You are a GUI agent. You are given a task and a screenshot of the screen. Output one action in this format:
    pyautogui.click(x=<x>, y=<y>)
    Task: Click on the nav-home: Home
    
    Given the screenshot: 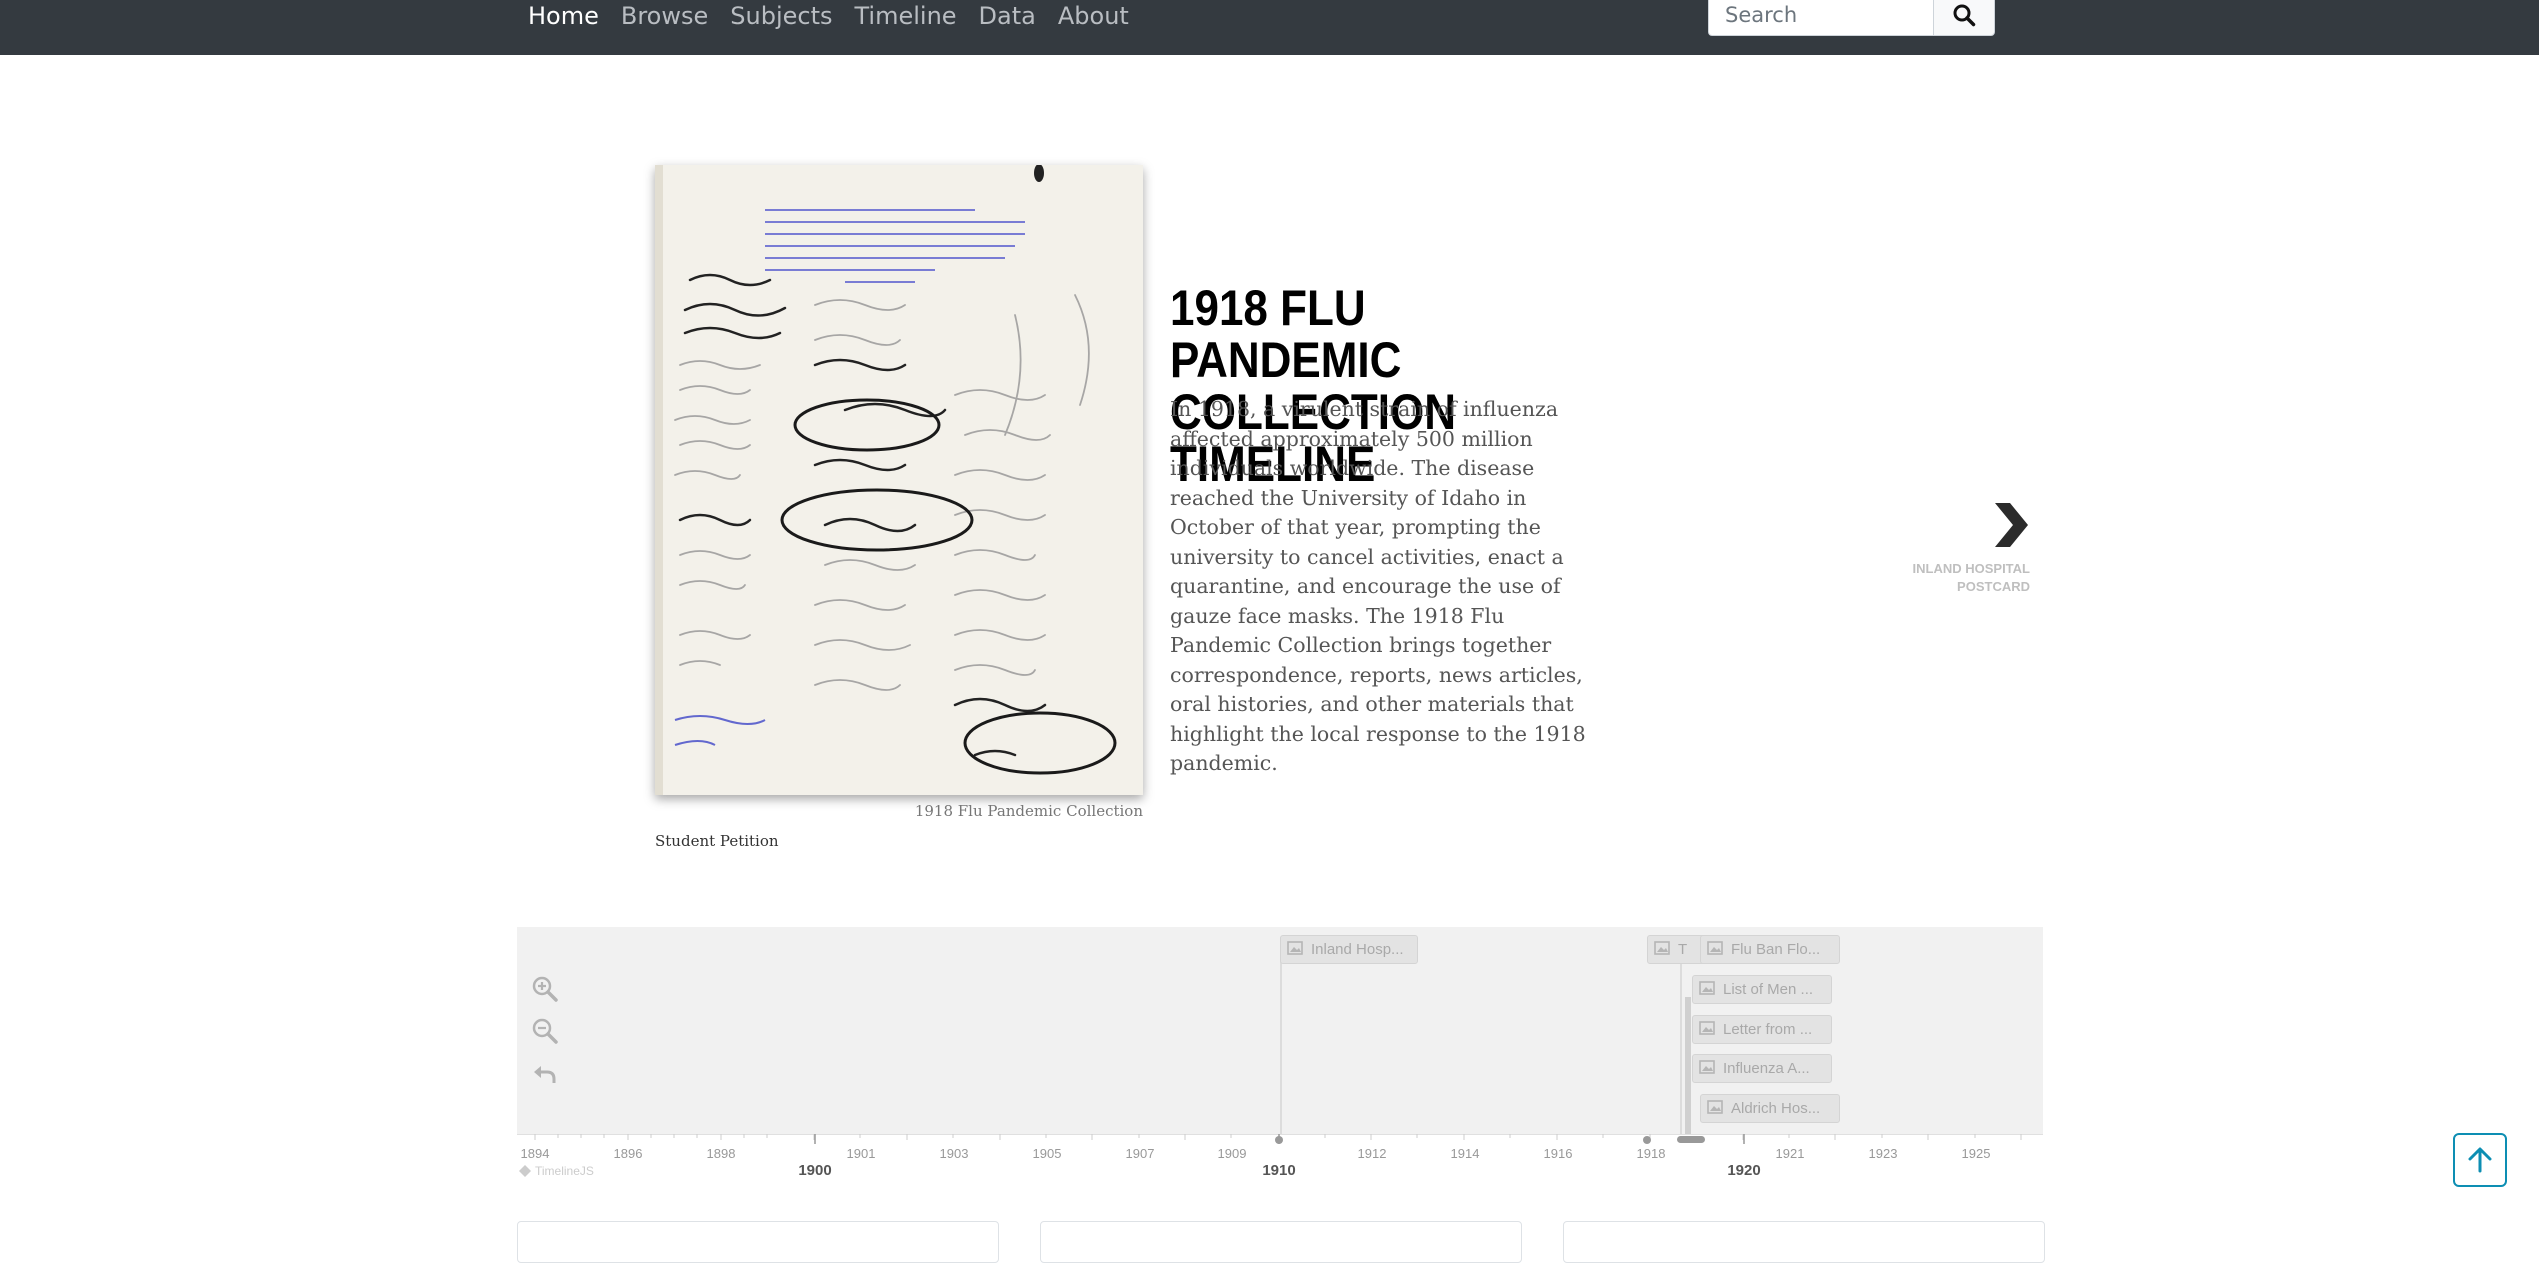 What is the action you would take?
    pyautogui.click(x=563, y=16)
    